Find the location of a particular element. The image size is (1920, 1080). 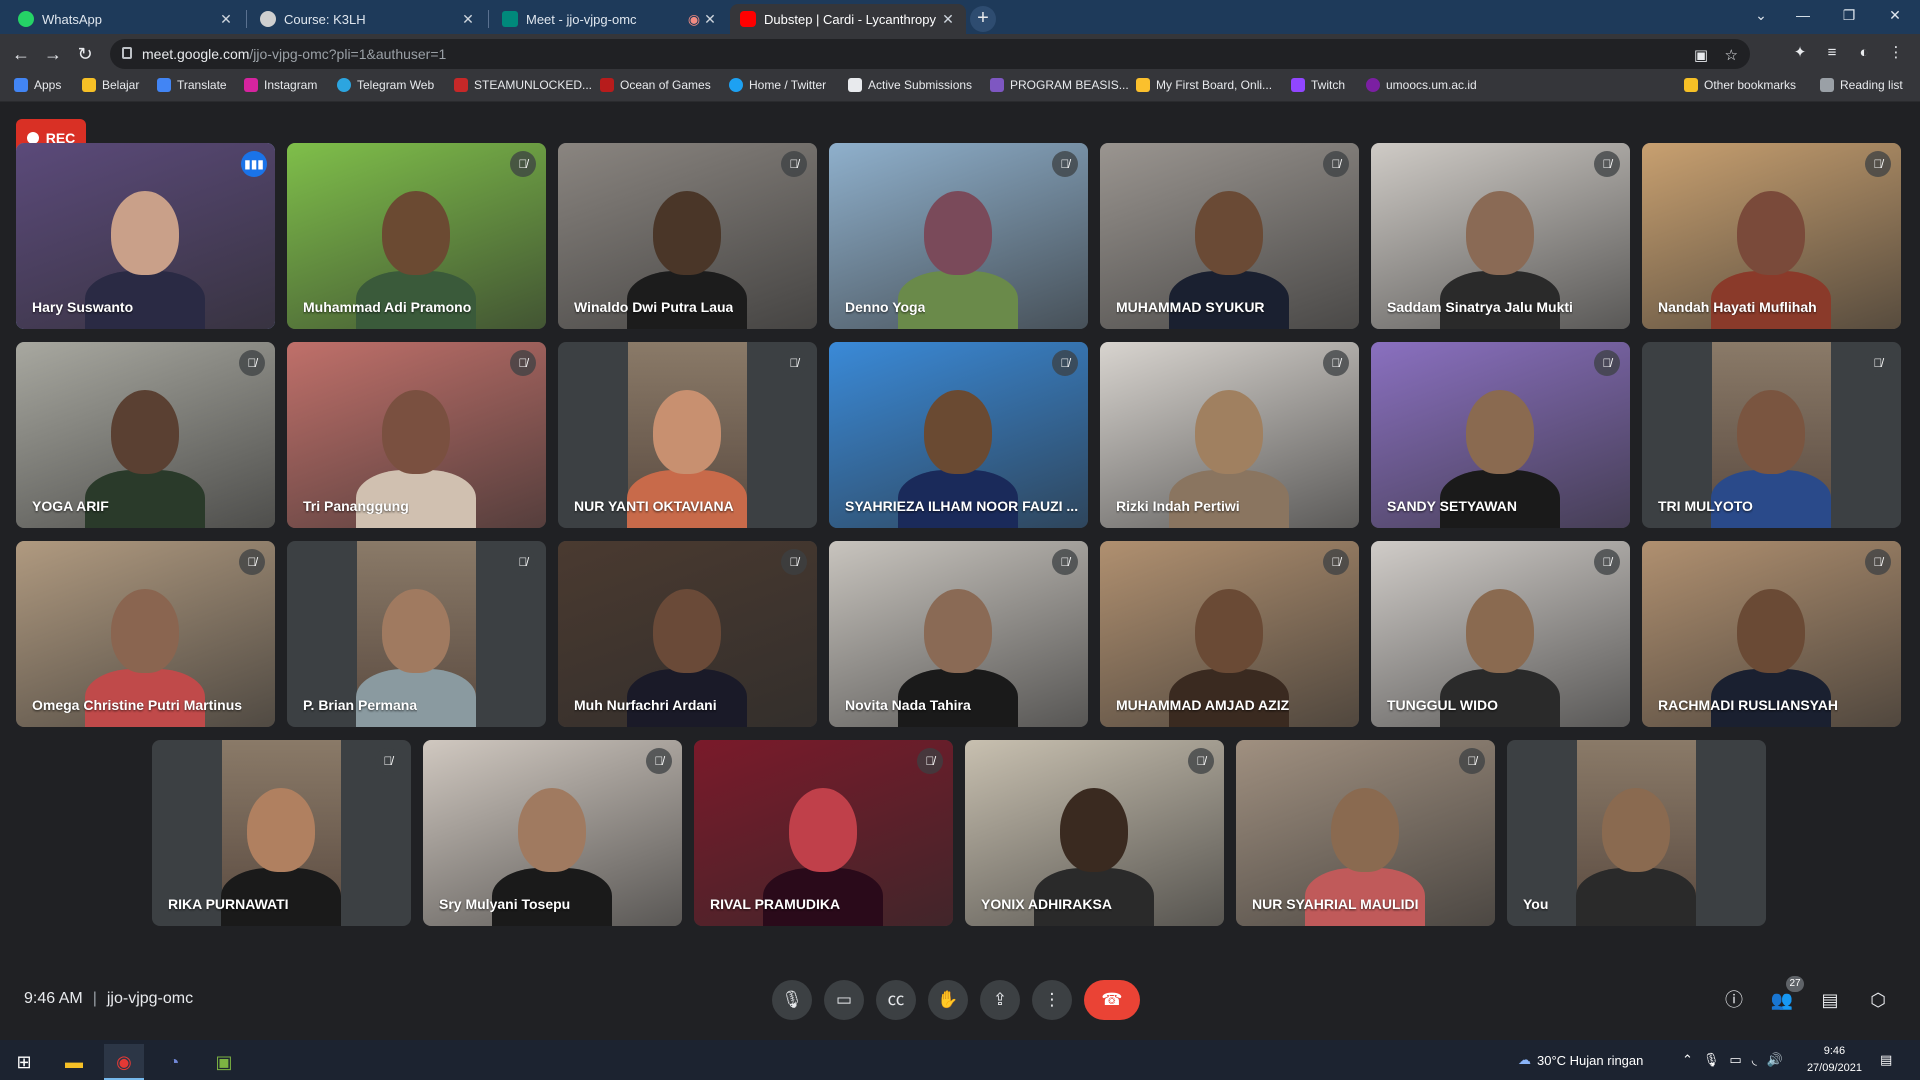

file-explorer-icon: ▬ is located at coordinates (74, 1062).